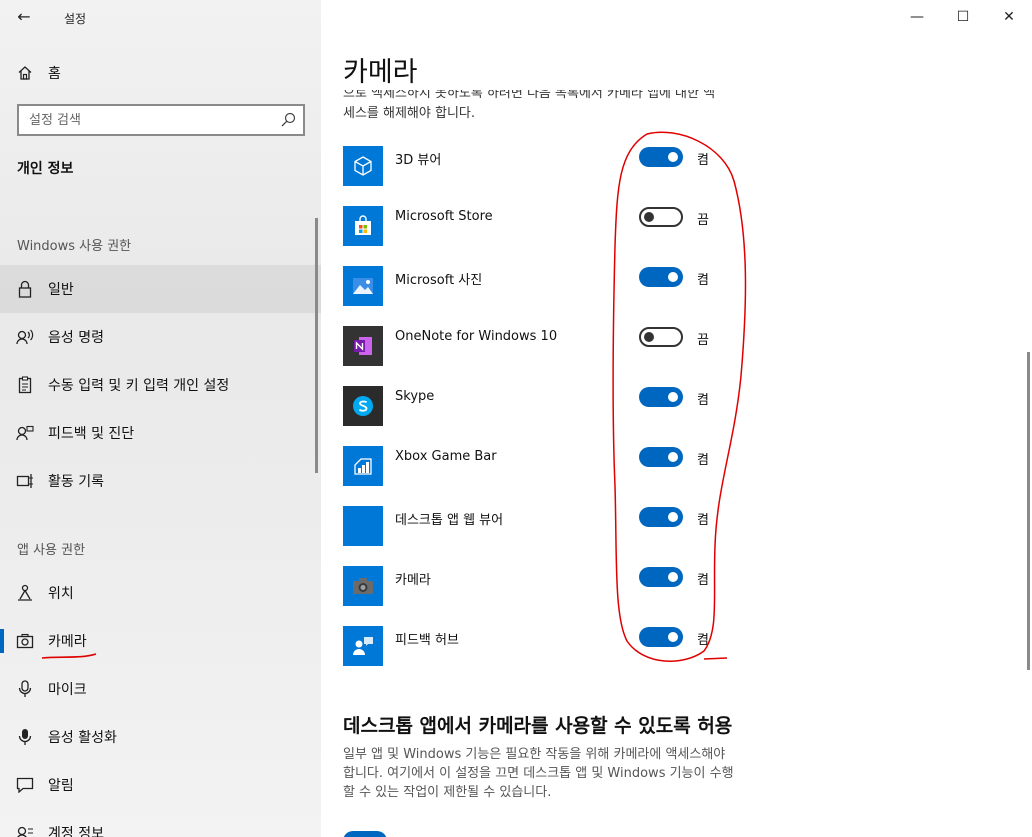  Describe the element at coordinates (67, 690) in the screenshot. I see `sidebar-item-label: 마이크` at that location.